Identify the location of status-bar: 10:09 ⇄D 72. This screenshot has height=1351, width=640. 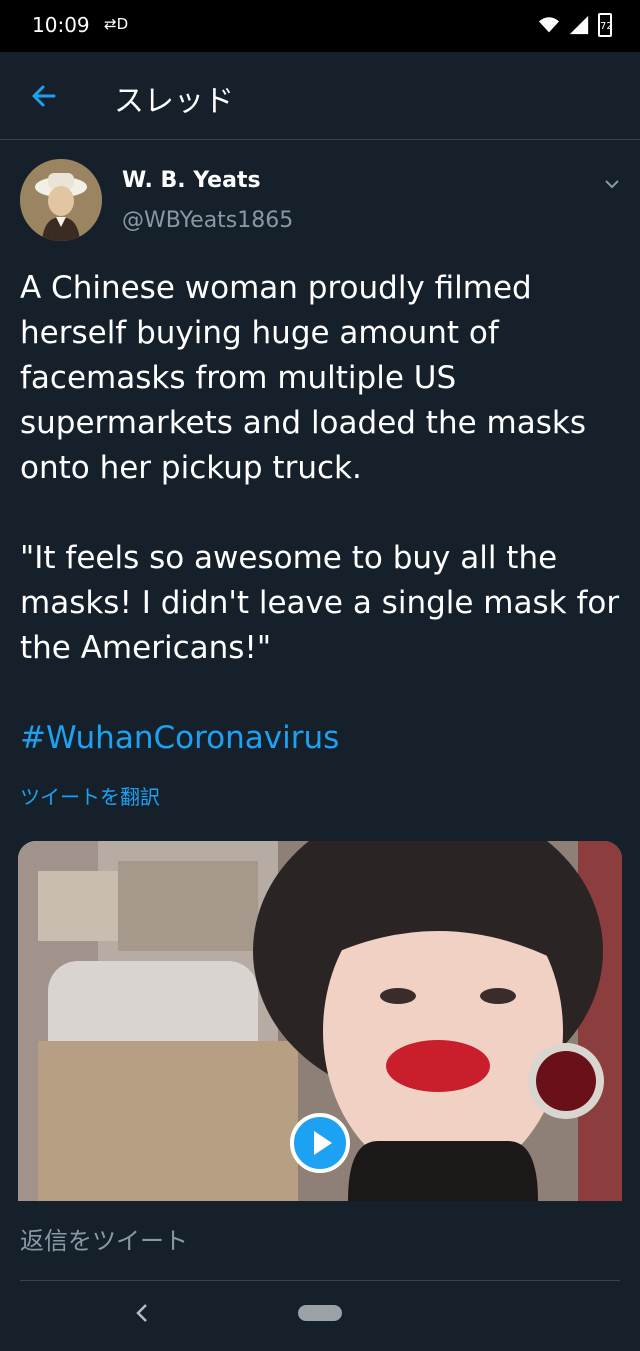
(320, 26).